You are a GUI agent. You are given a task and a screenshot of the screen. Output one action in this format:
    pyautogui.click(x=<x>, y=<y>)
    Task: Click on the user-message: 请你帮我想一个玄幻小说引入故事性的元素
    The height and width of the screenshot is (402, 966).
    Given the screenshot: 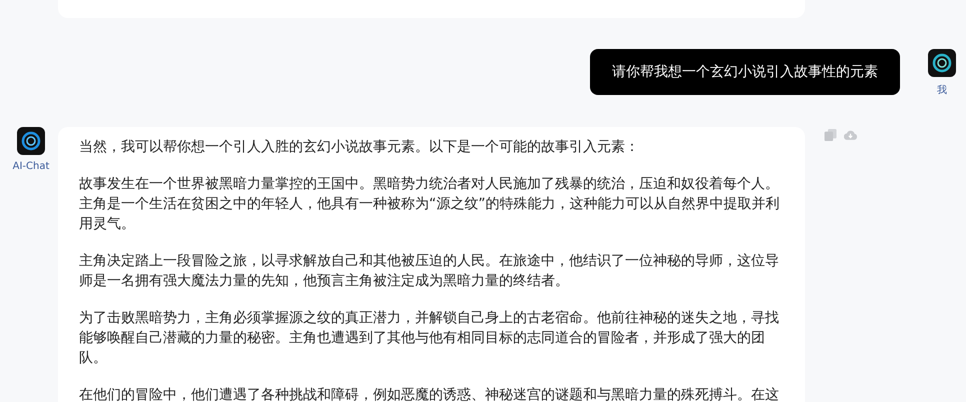 What is the action you would take?
    pyautogui.click(x=745, y=72)
    